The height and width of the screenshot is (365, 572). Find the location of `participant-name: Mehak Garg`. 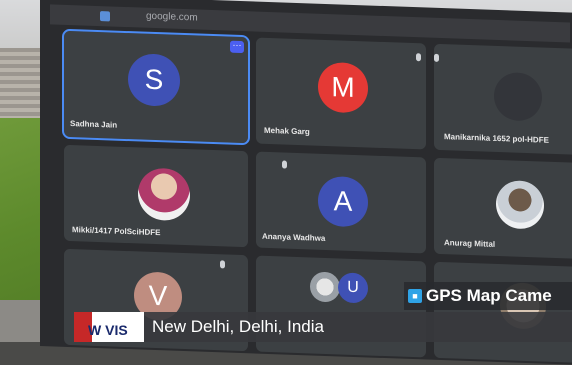

participant-name: Mehak Garg is located at coordinates (287, 131).